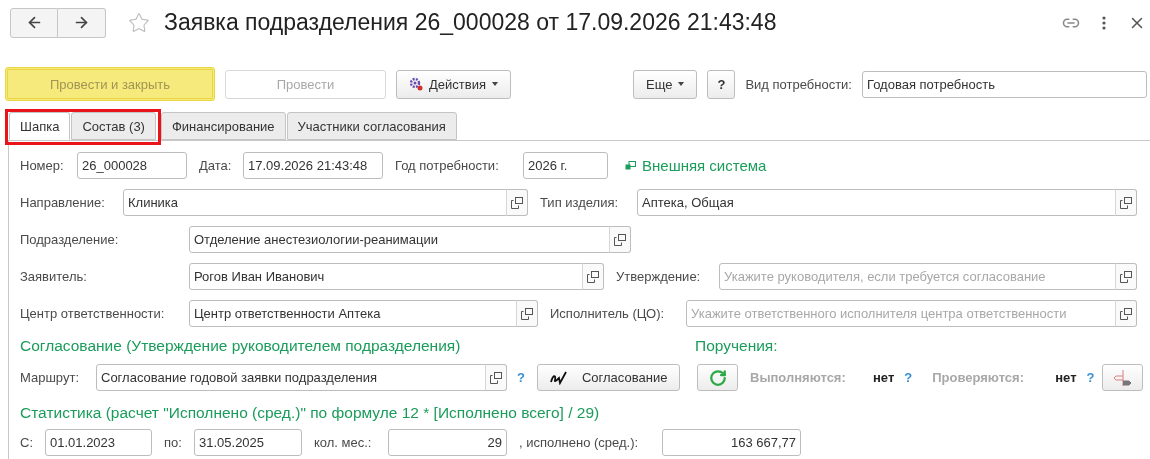 This screenshot has height=459, width=1150. Describe the element at coordinates (917, 276) in the screenshot. I see `input-field: Укажите руководителя, если требуется согласование` at that location.